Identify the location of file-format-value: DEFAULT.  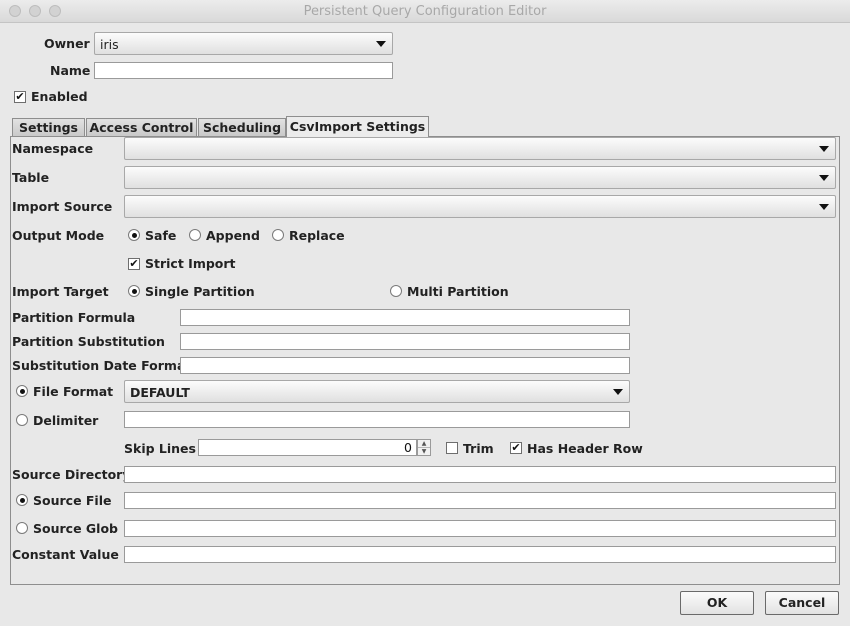
(160, 392).